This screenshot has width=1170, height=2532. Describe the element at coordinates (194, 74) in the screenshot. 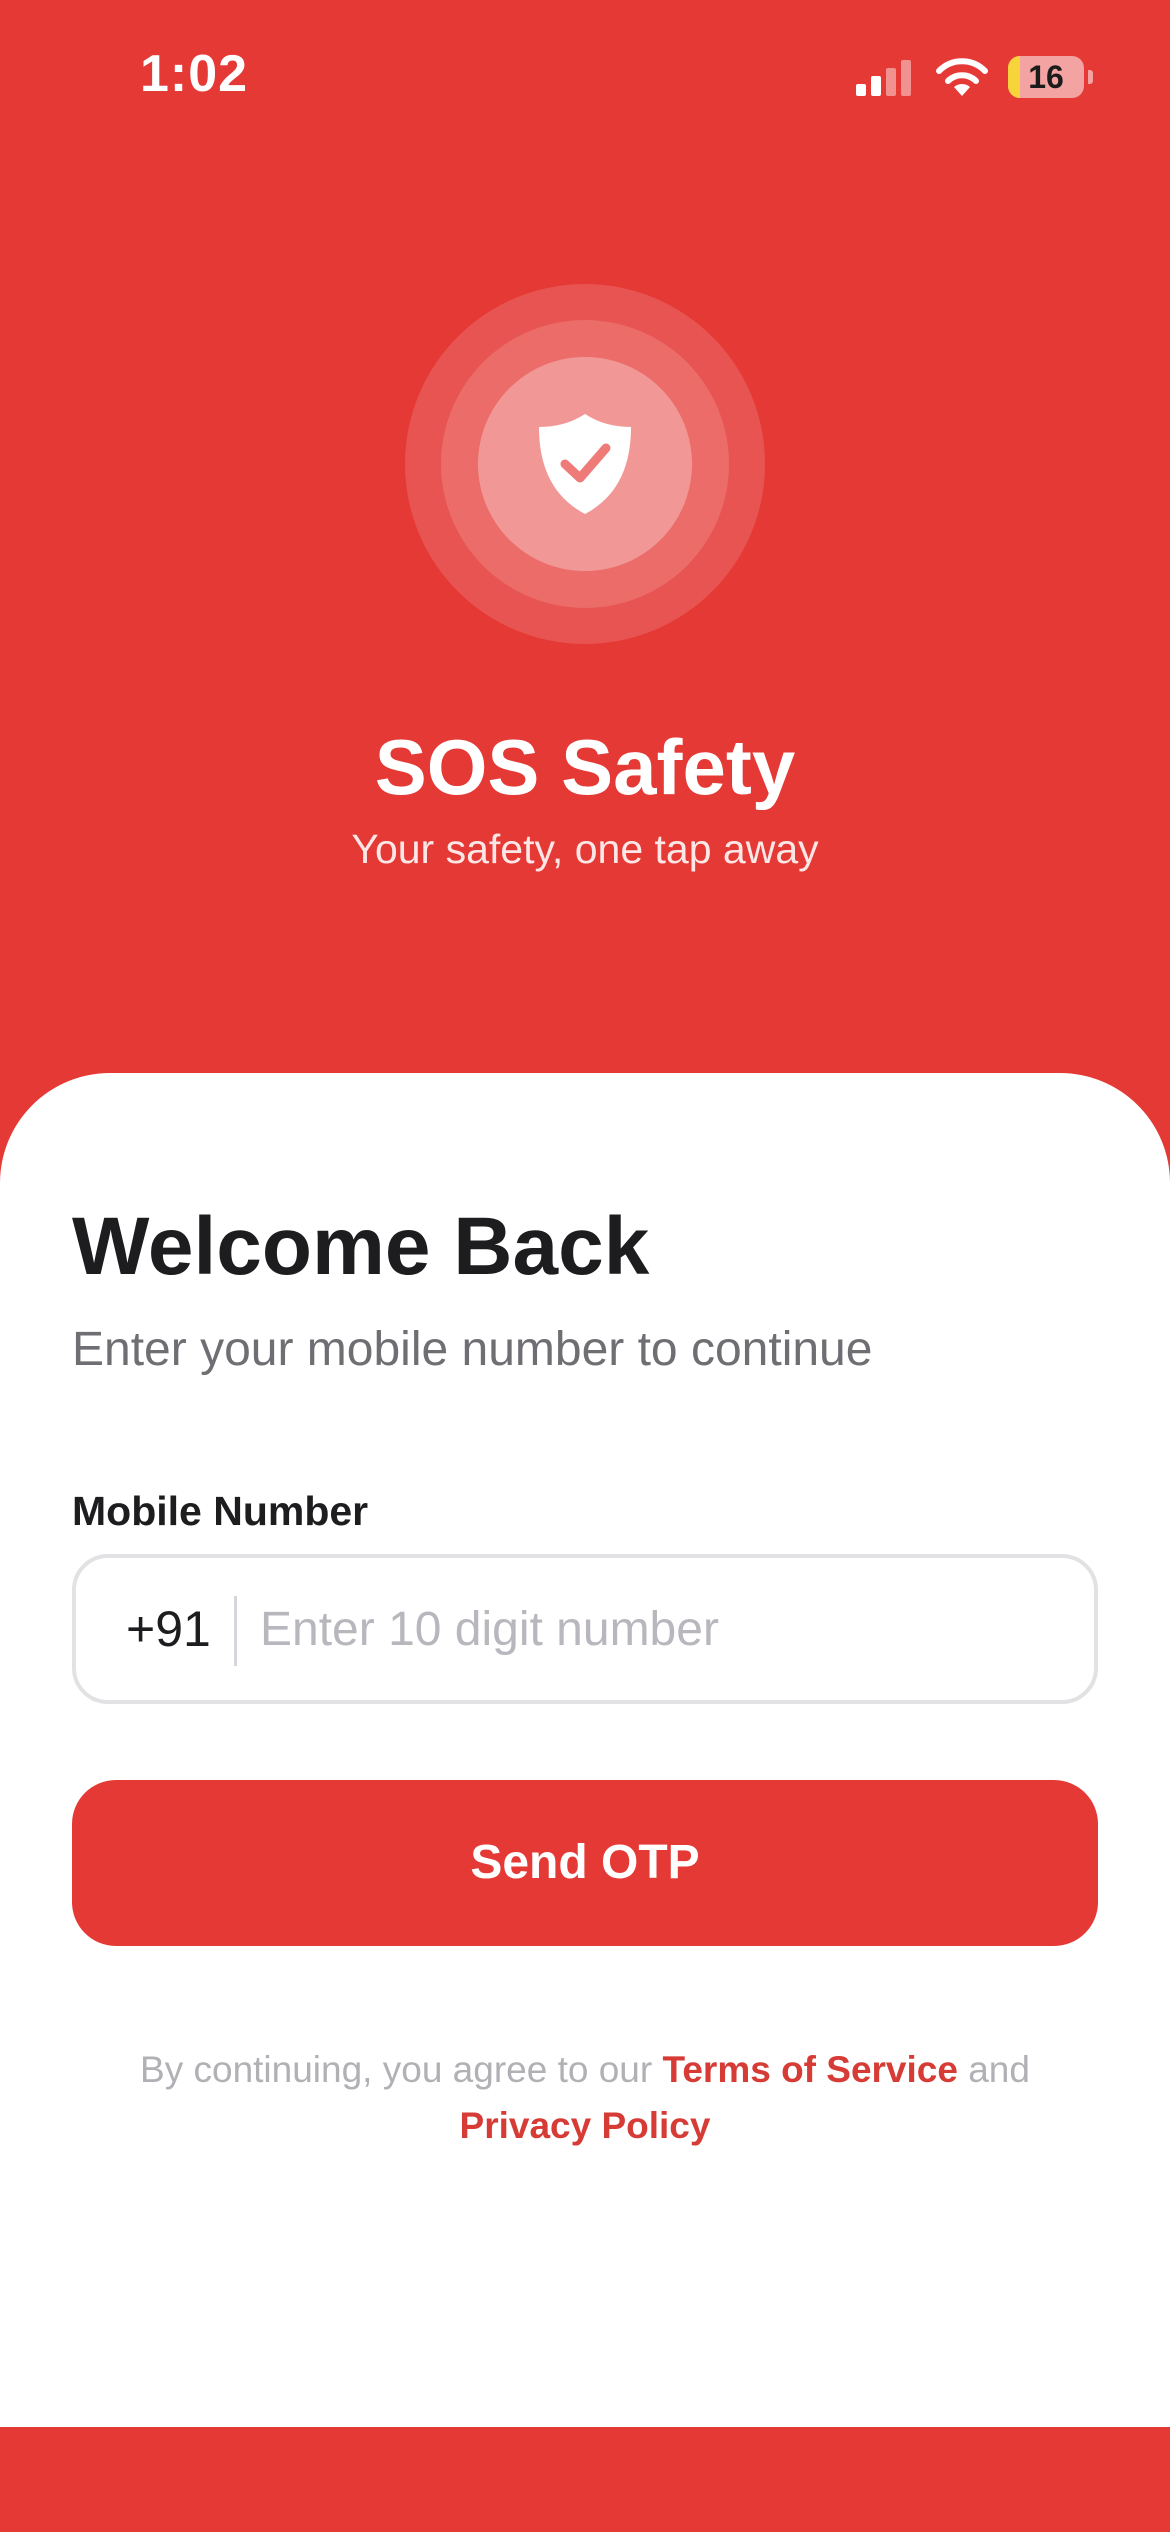

I see `status-time: 1:02` at that location.